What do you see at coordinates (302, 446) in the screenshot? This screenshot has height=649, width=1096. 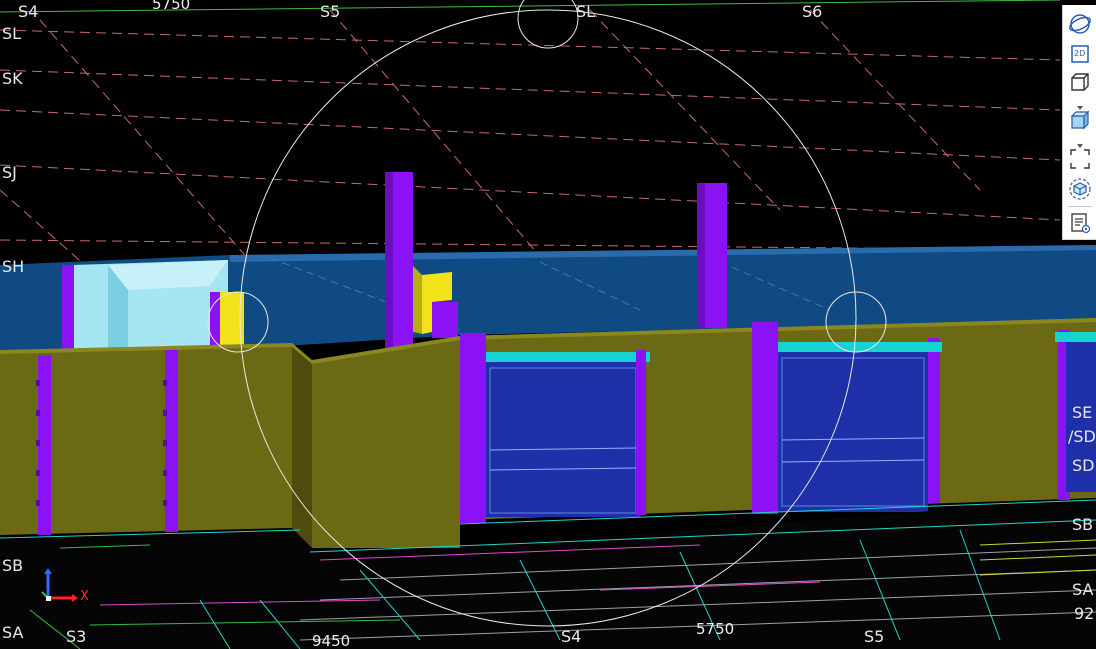 I see `wall-left-end` at bounding box center [302, 446].